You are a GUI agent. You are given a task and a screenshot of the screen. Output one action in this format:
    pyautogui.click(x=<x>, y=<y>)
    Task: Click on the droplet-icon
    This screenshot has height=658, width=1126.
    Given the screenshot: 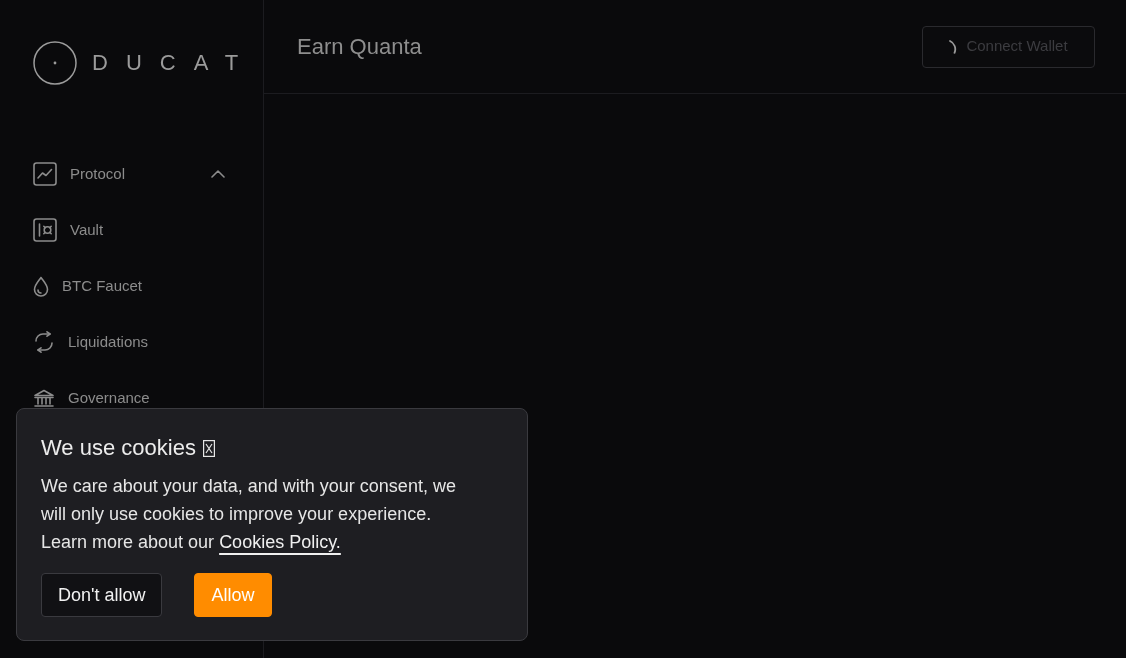 What is the action you would take?
    pyautogui.click(x=41, y=286)
    